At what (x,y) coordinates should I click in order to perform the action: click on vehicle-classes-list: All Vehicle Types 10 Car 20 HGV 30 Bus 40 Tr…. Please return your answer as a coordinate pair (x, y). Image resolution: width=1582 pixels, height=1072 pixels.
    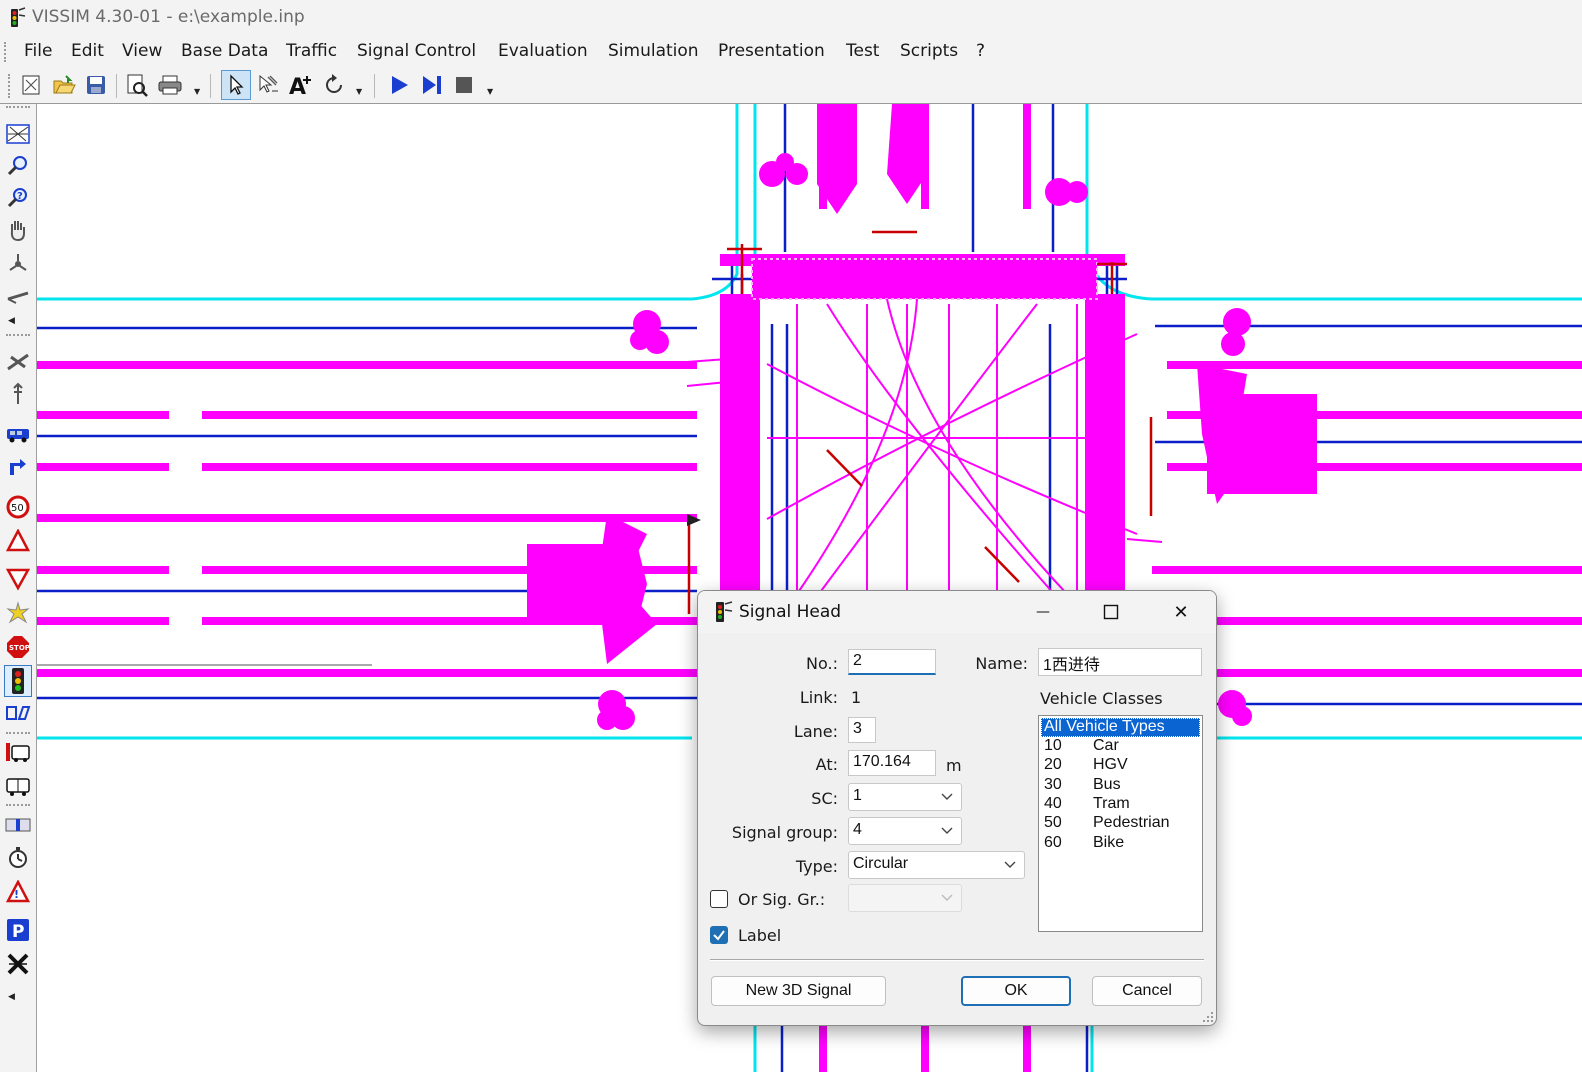
    Looking at the image, I should click on (1120, 823).